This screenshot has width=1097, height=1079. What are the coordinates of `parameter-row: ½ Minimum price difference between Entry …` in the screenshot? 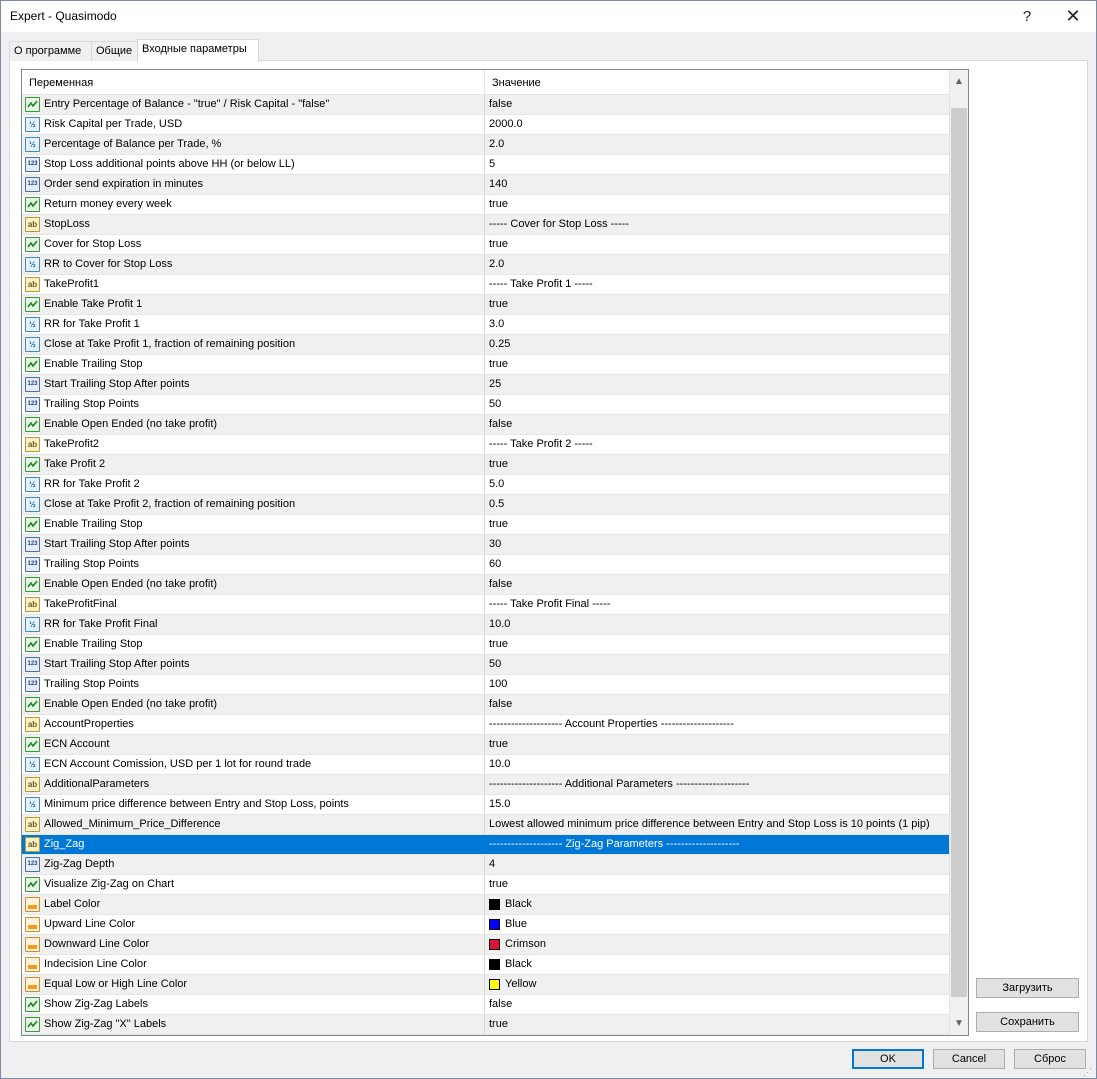 It's located at (485, 805).